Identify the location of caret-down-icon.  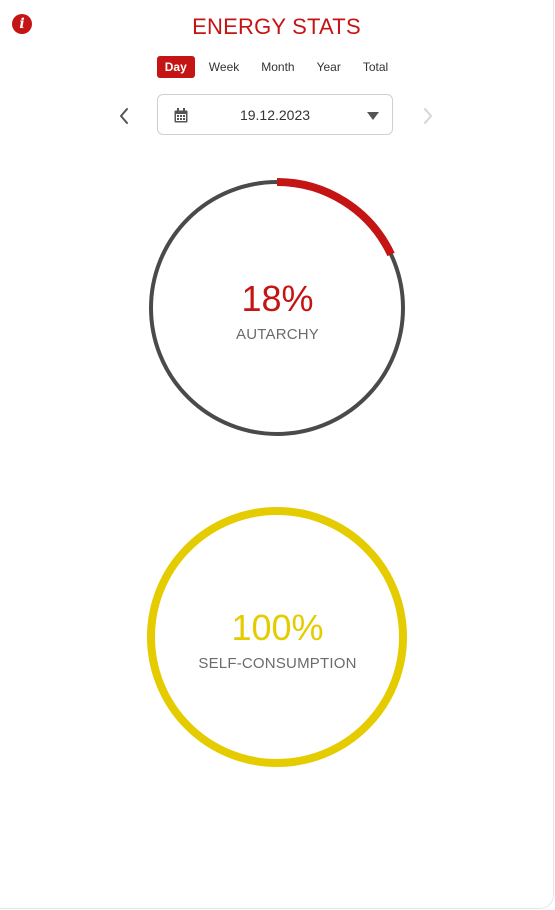
(373, 116).